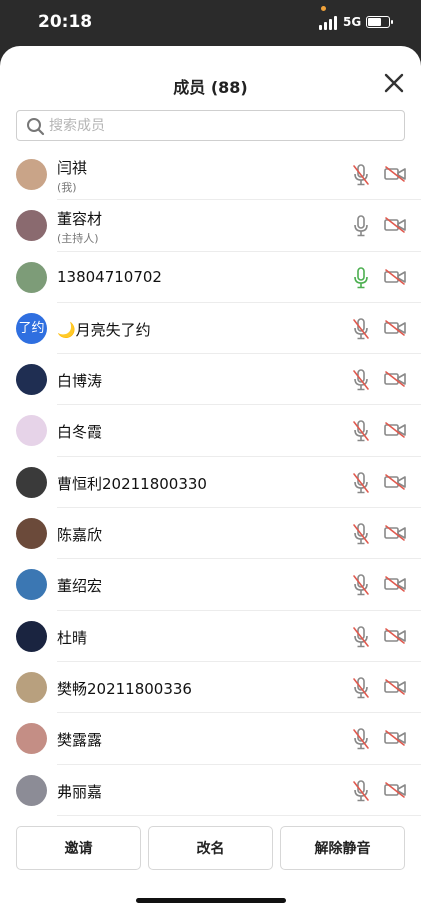 This screenshot has height=911, width=421. What do you see at coordinates (67, 187) in the screenshot?
I see `member-role: (我)` at bounding box center [67, 187].